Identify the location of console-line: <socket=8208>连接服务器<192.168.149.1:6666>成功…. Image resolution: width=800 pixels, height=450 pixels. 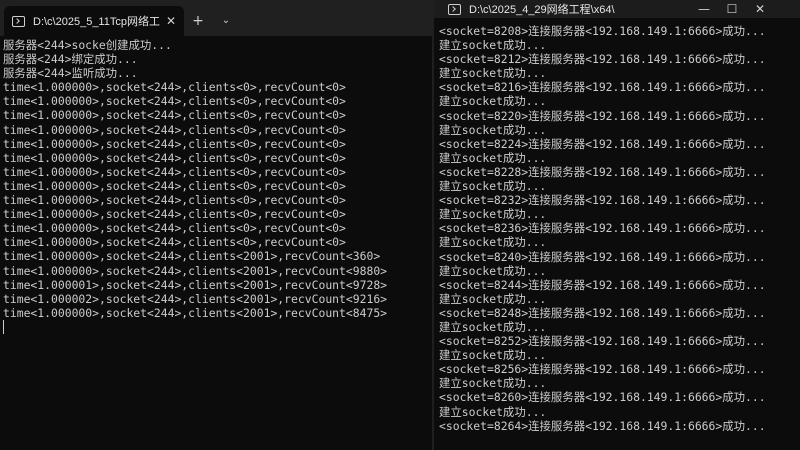
(602, 31).